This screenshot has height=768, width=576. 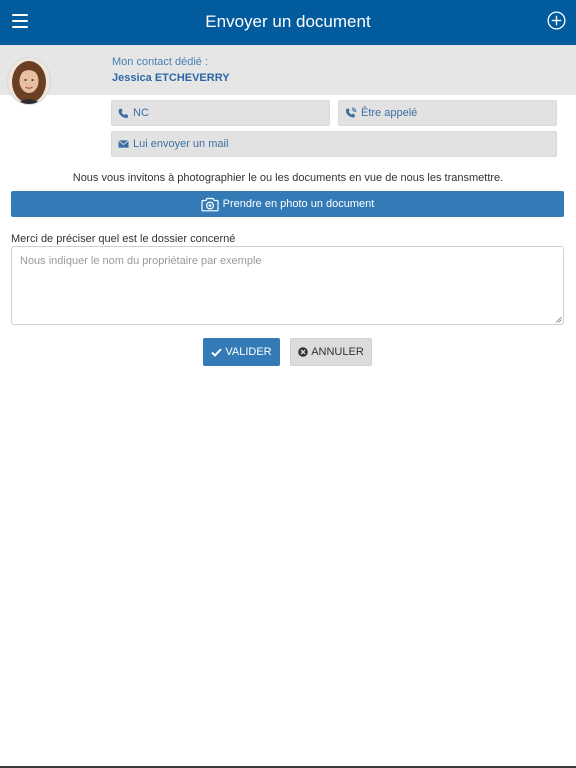 What do you see at coordinates (337, 352) in the screenshot?
I see `cancel-button-label: ANNULER` at bounding box center [337, 352].